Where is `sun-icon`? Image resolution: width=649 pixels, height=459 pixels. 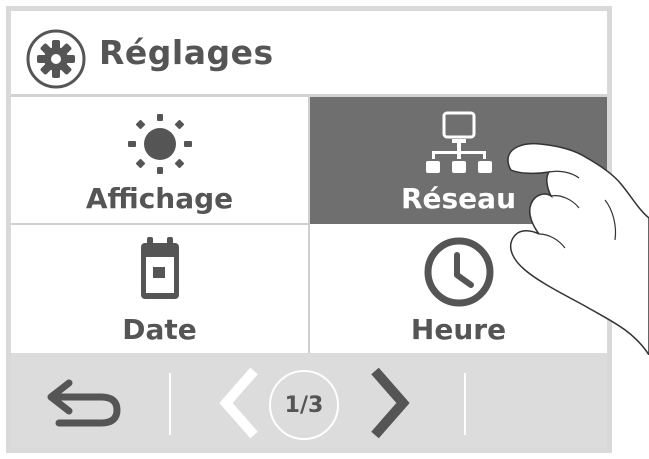
sun-icon is located at coordinates (159, 144).